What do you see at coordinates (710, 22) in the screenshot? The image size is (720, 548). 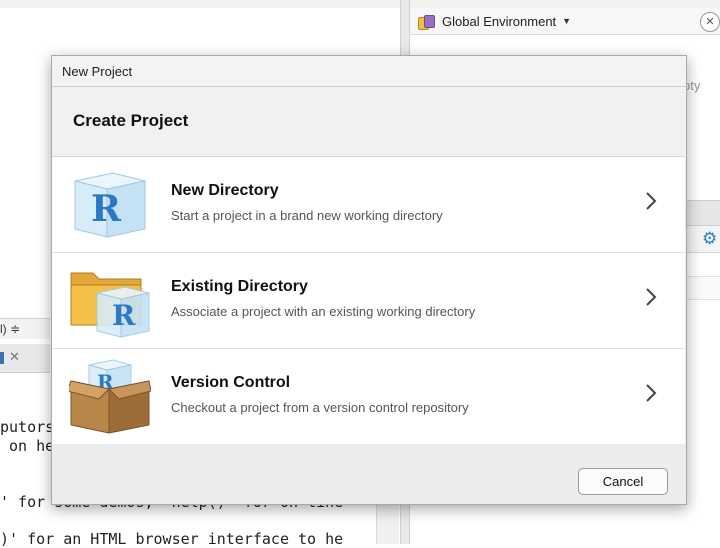 I see `close-circle-icon: ✕` at bounding box center [710, 22].